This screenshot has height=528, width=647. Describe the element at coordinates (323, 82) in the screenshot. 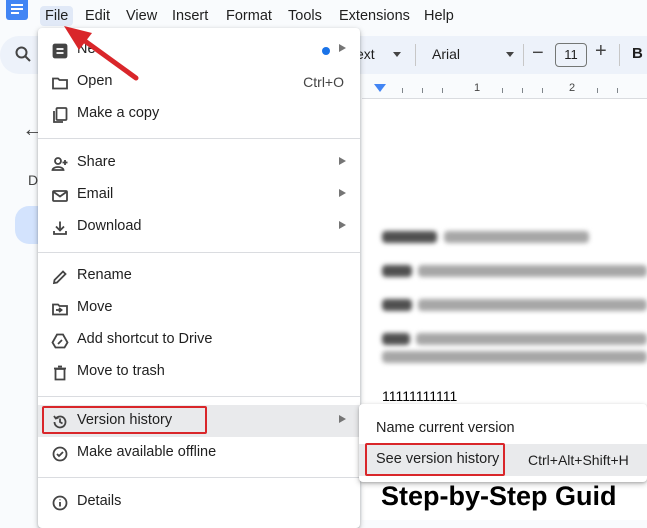

I see `menu-item-shortcut: Ctrl+O` at that location.